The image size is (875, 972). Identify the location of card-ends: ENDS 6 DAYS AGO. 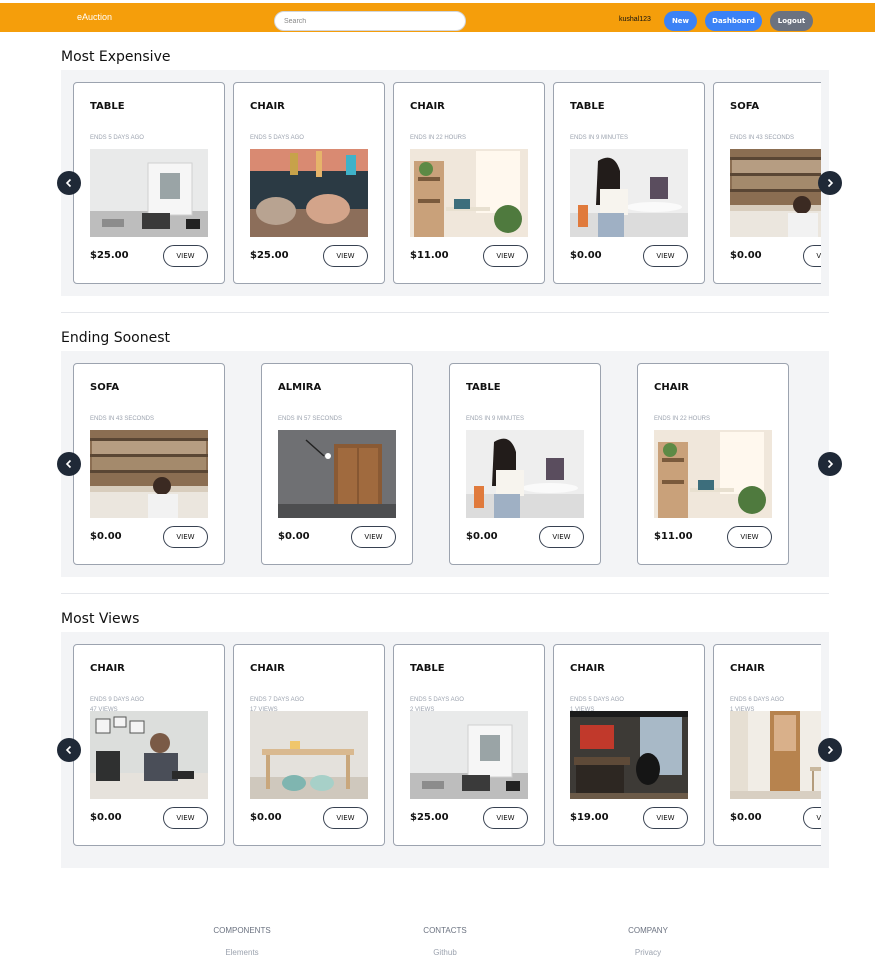
(757, 700).